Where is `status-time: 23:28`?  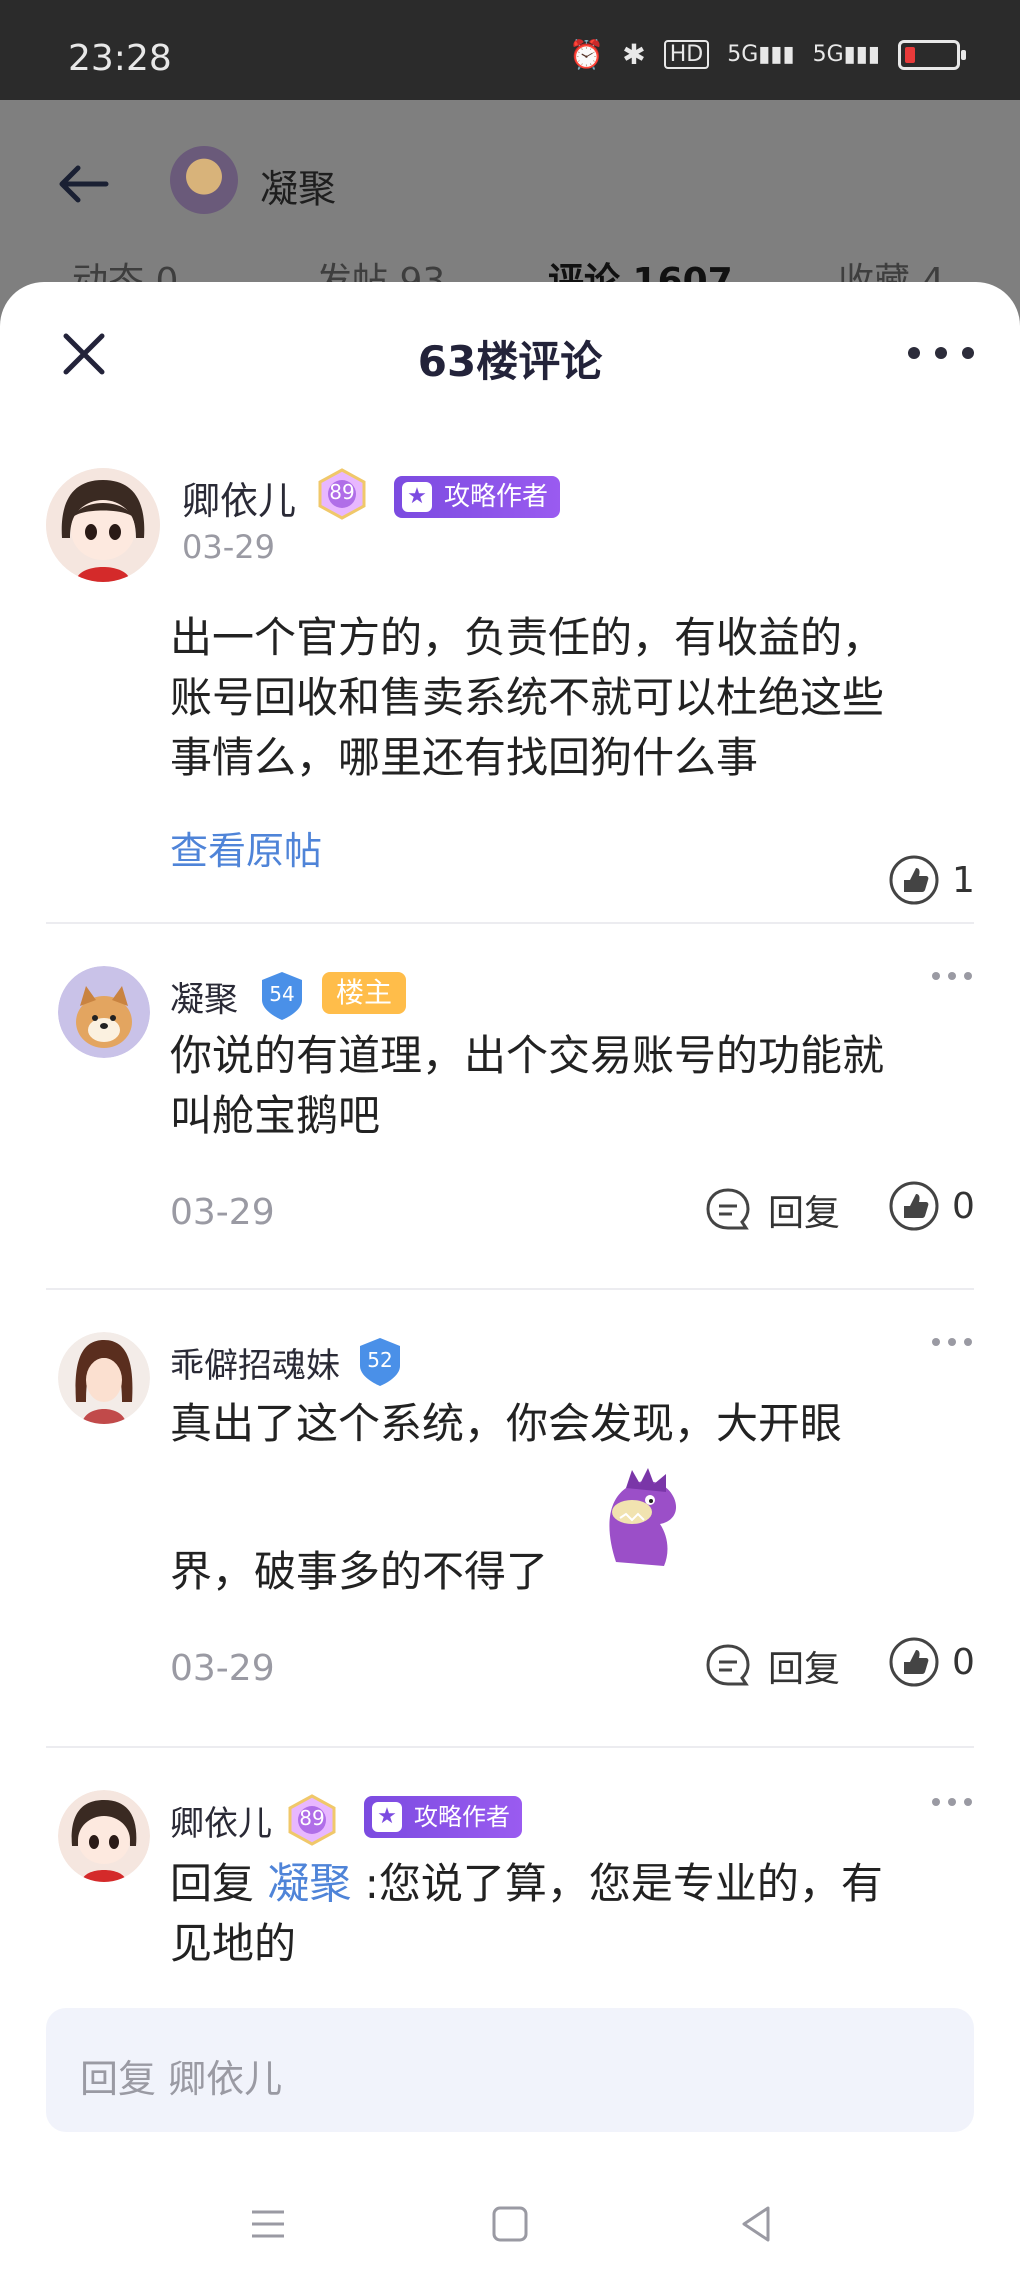 status-time: 23:28 is located at coordinates (120, 58).